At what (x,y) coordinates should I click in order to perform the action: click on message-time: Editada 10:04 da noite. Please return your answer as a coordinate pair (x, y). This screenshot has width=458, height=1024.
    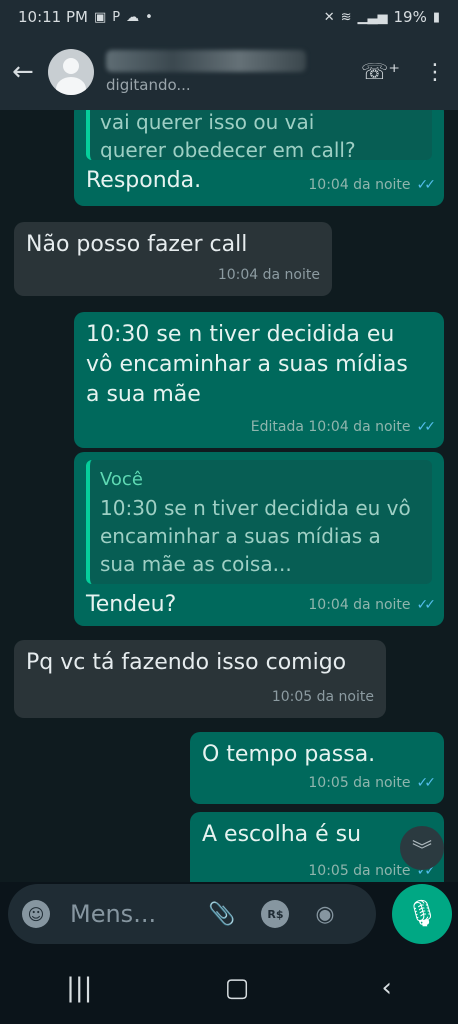
    Looking at the image, I should click on (330, 427).